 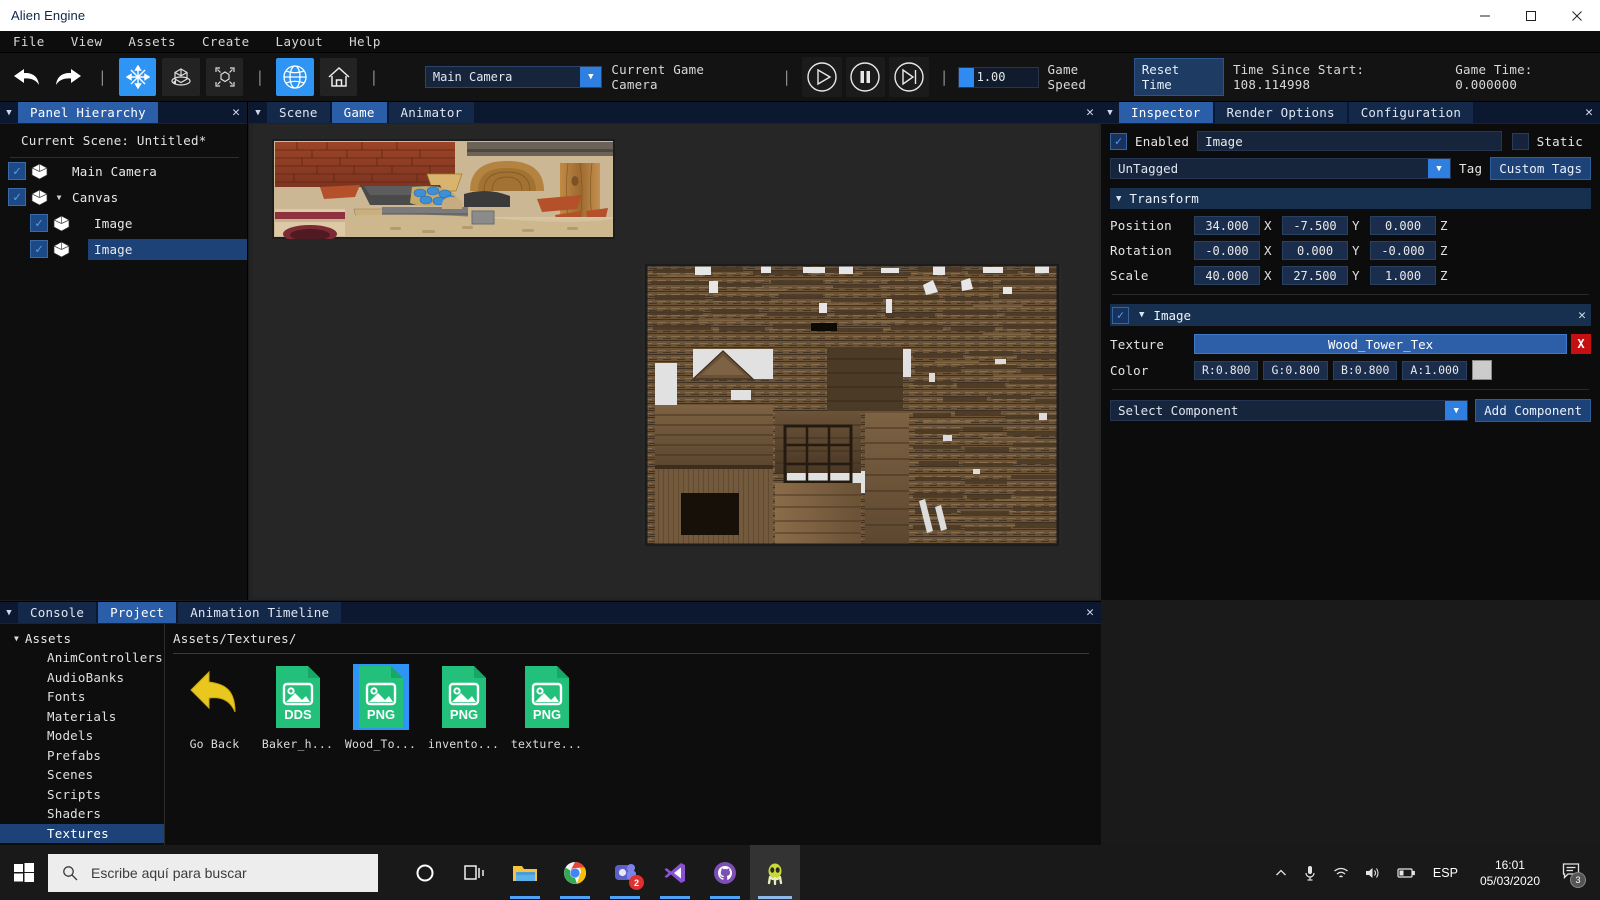 I want to click on global-space-button, so click(x=295, y=77).